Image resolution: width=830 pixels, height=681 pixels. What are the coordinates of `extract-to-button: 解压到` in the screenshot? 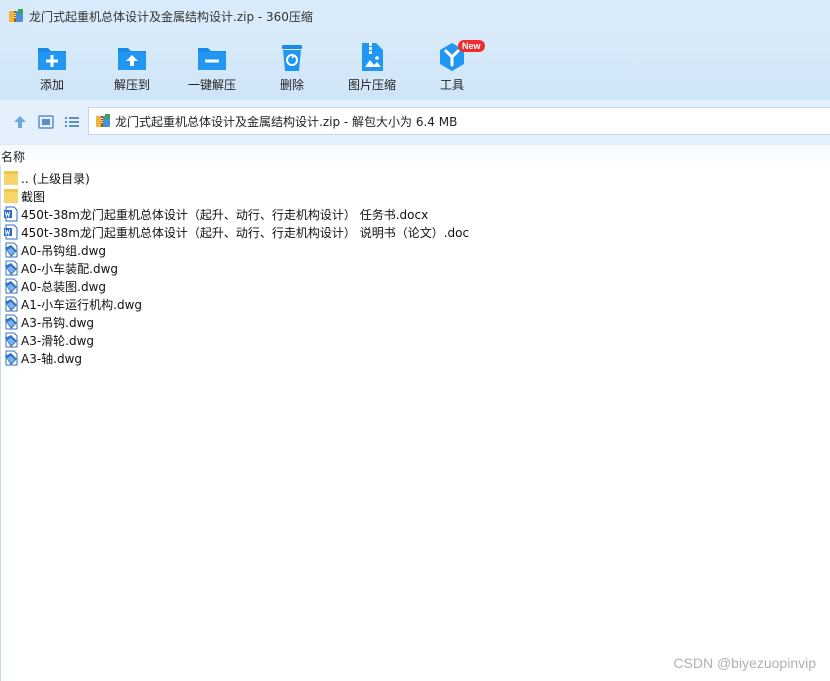 It's located at (132, 69).